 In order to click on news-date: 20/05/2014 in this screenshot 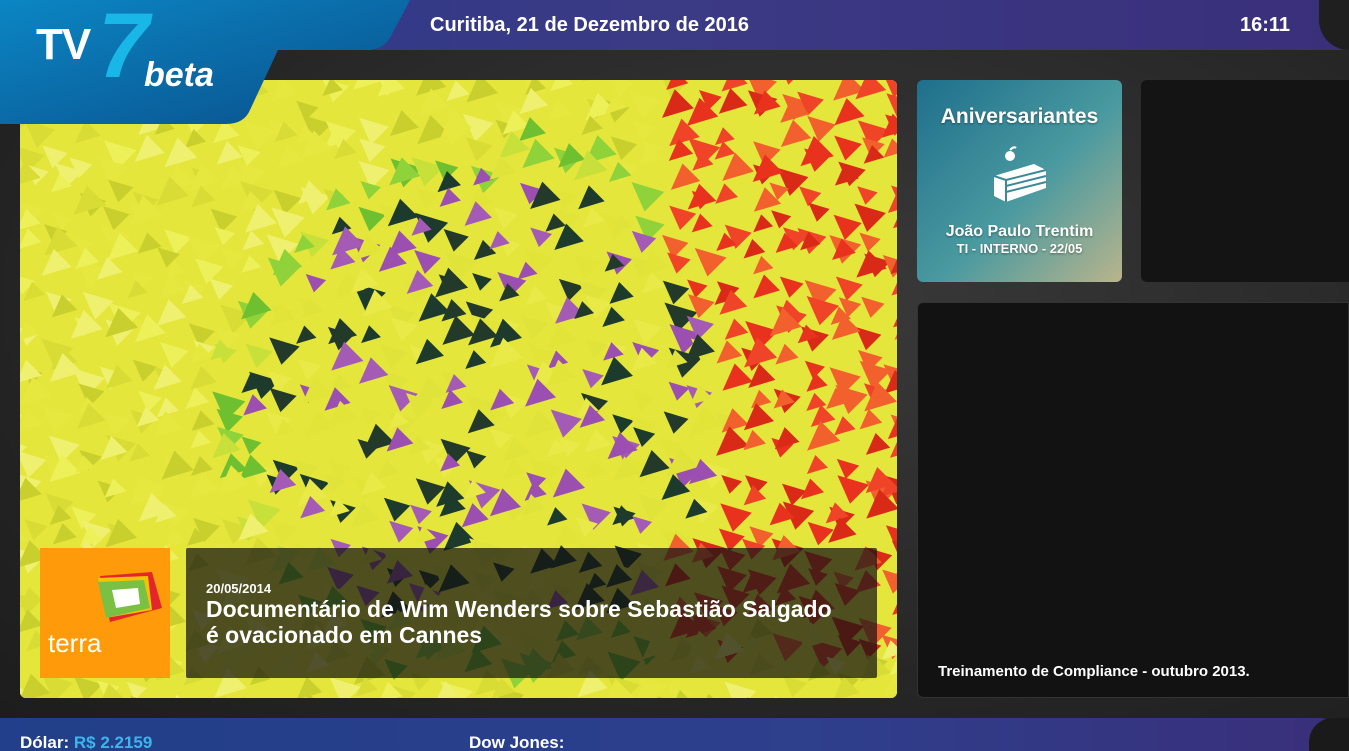, I will do `click(239, 588)`.